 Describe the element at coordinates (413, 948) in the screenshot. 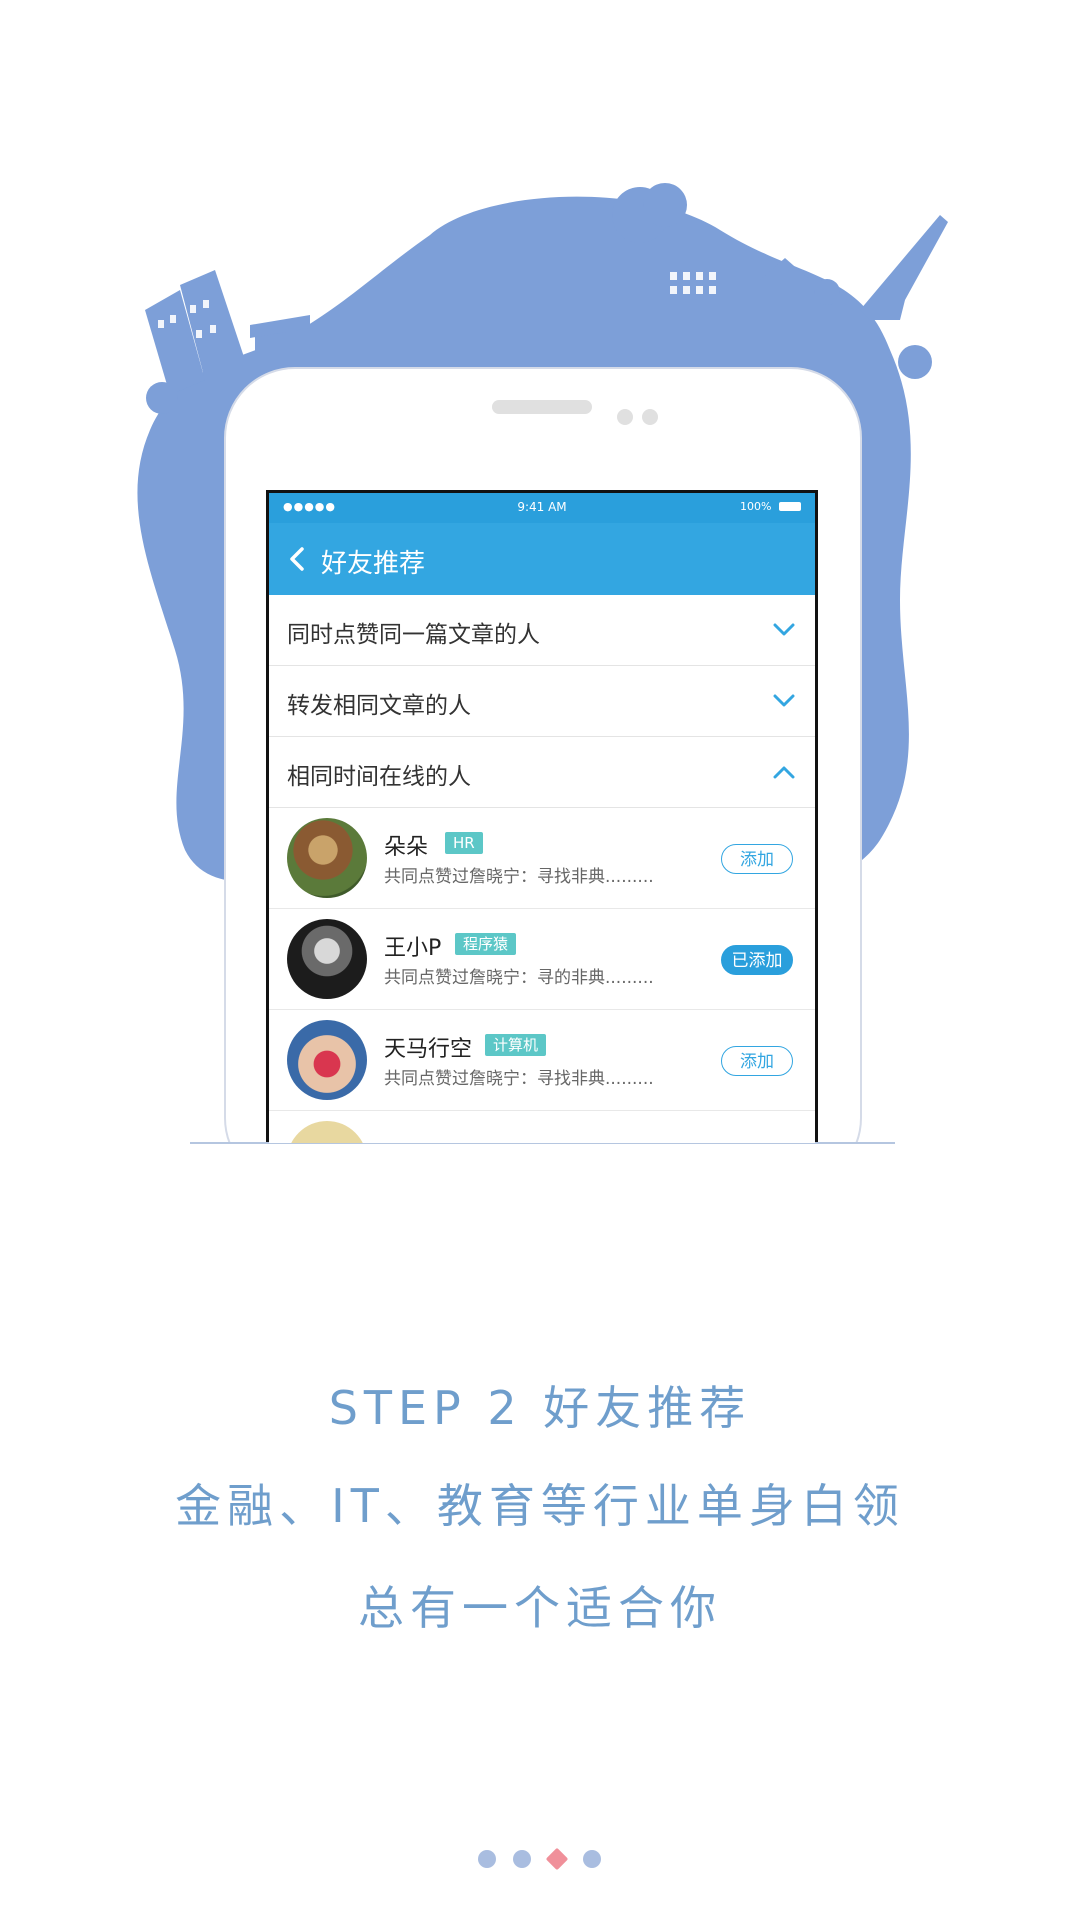

I see `friend-name: 王小P` at that location.